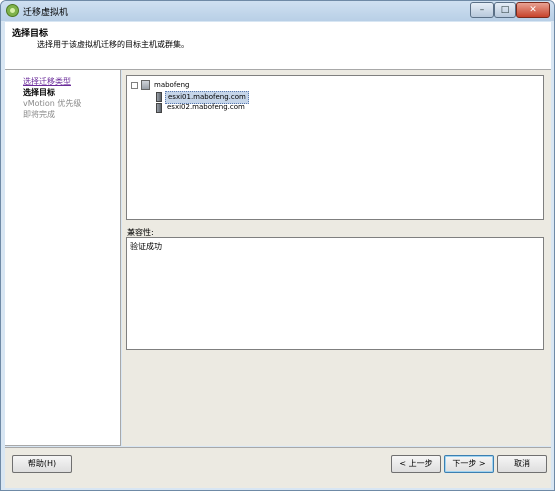 The width and height of the screenshot is (555, 491). I want to click on page-subtitle: 选择用于该虚拟机迁移的目标主机或群集。, so click(113, 44).